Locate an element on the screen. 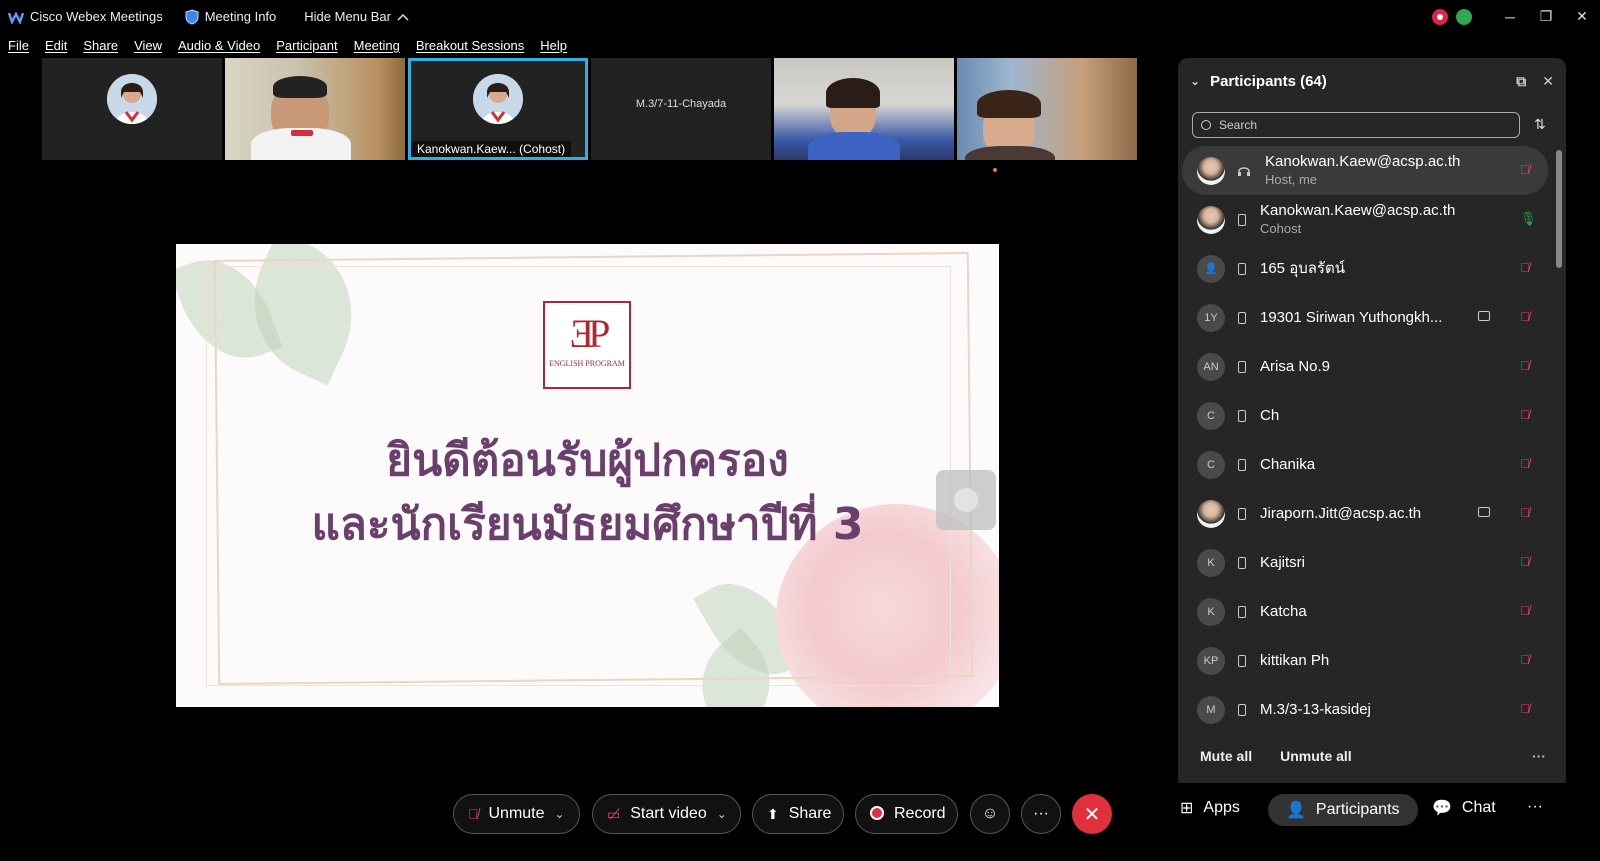  participant-row: K Kajitsri 🎙̸ is located at coordinates (1365, 562).